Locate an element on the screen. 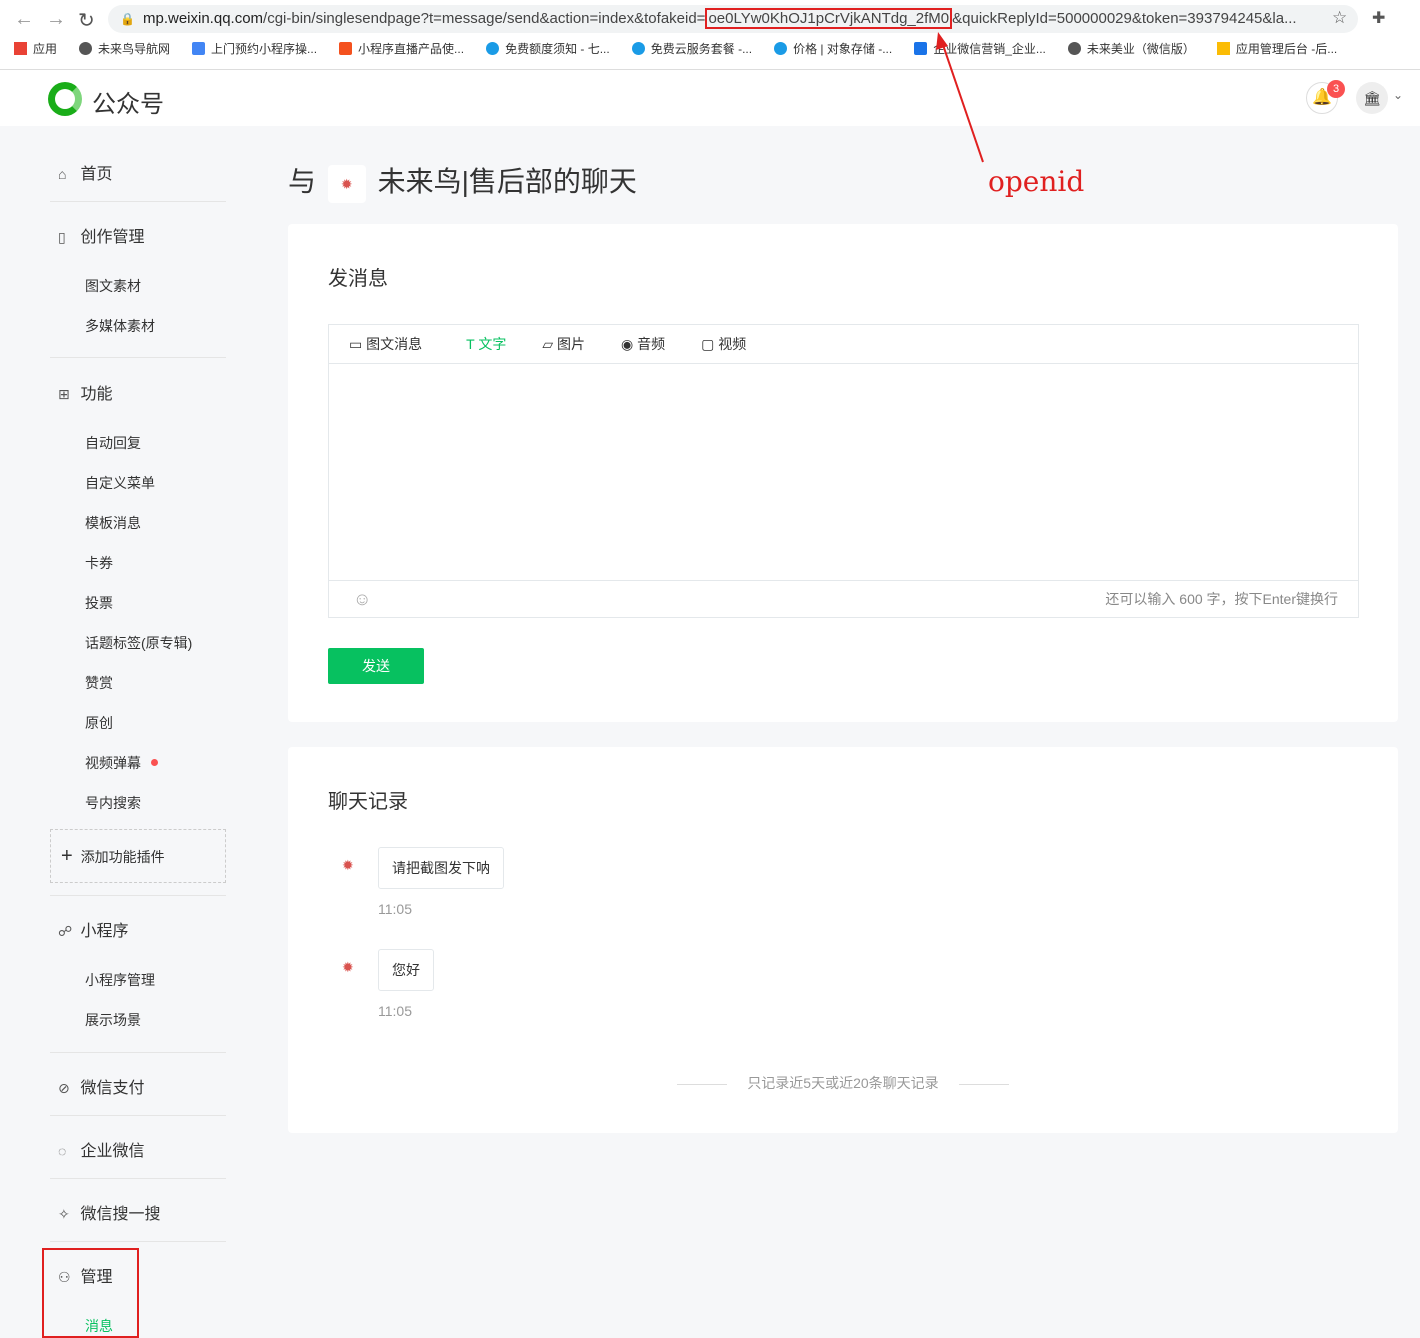  chevron-down-icon: ⌄ is located at coordinates (1398, 95).